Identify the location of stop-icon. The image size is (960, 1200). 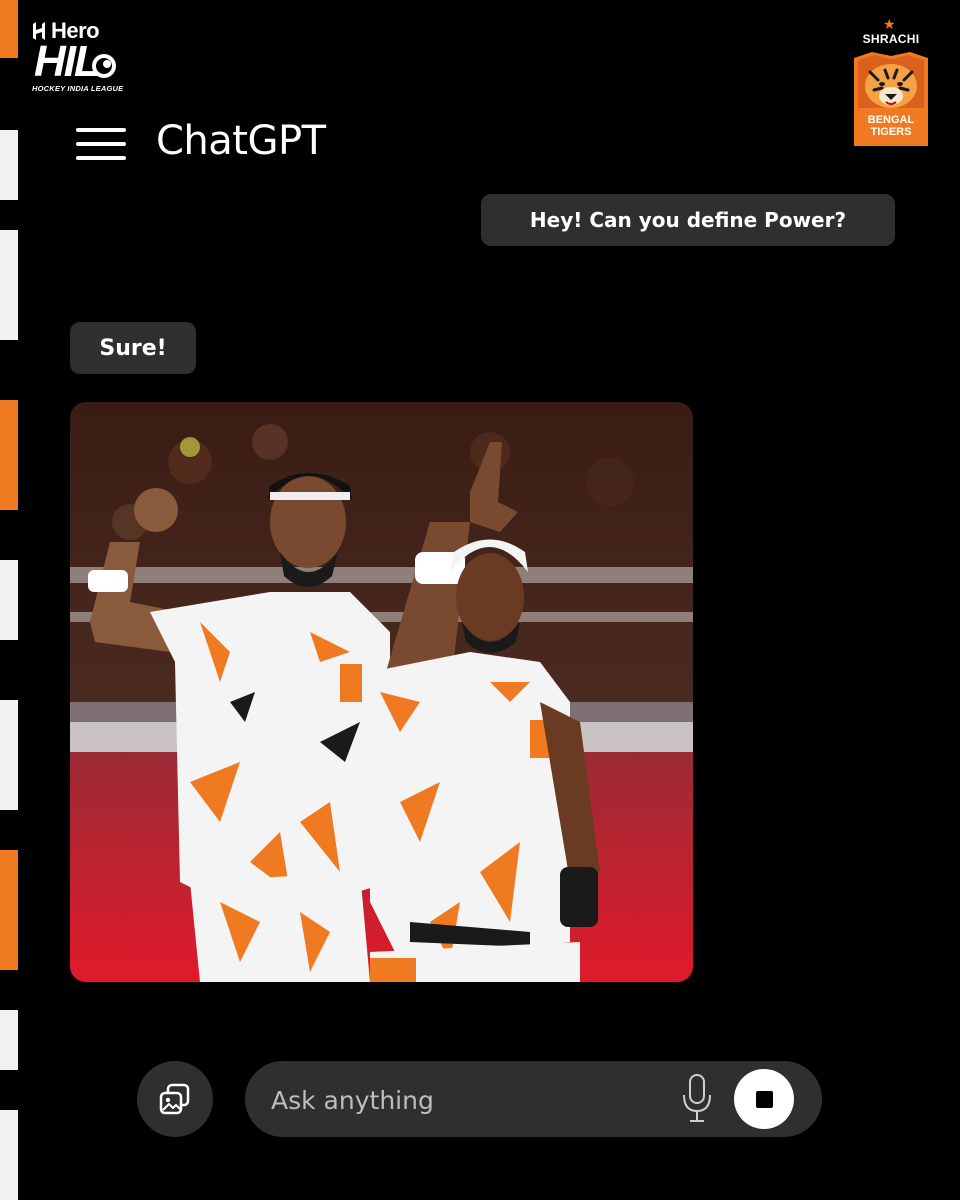
(764, 1099).